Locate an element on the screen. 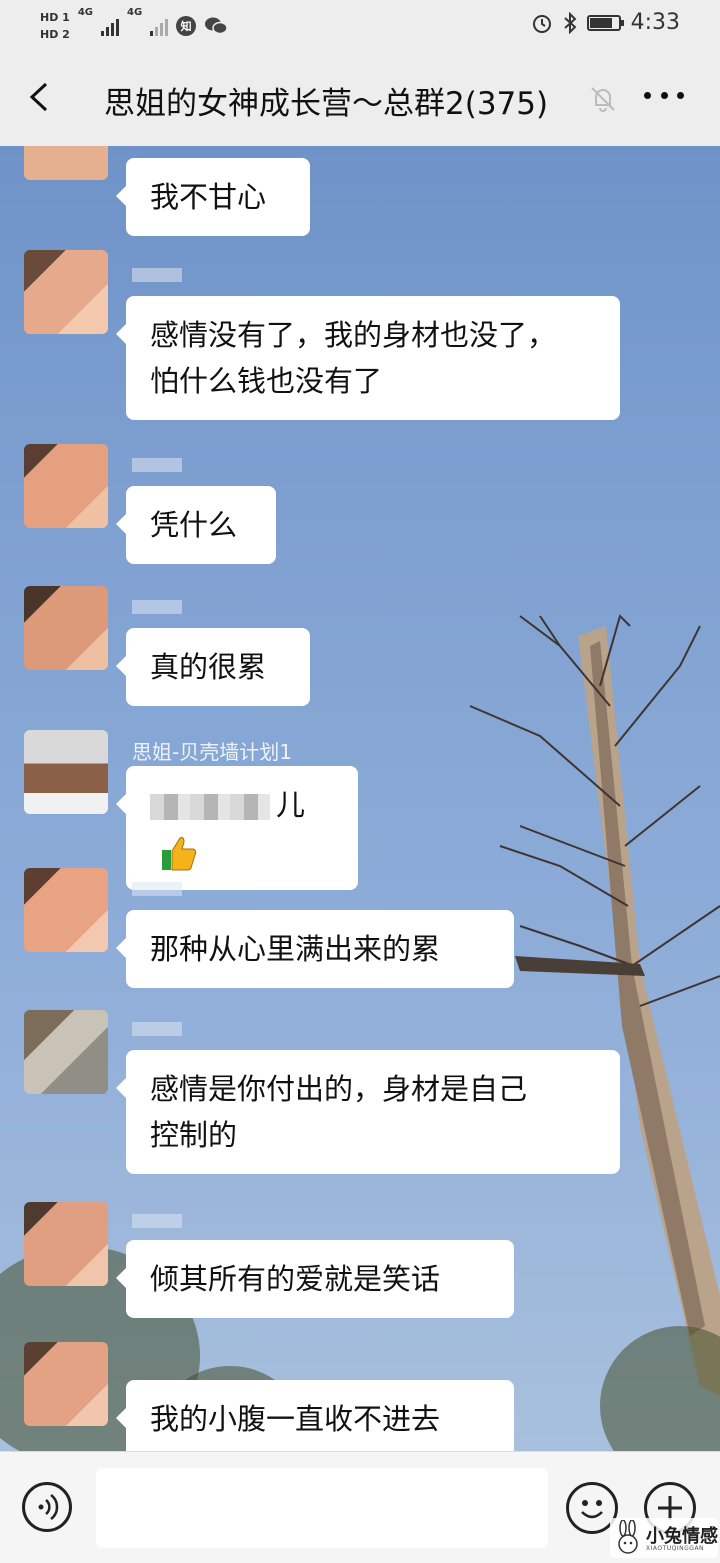  clock: 4:33 is located at coordinates (655, 22).